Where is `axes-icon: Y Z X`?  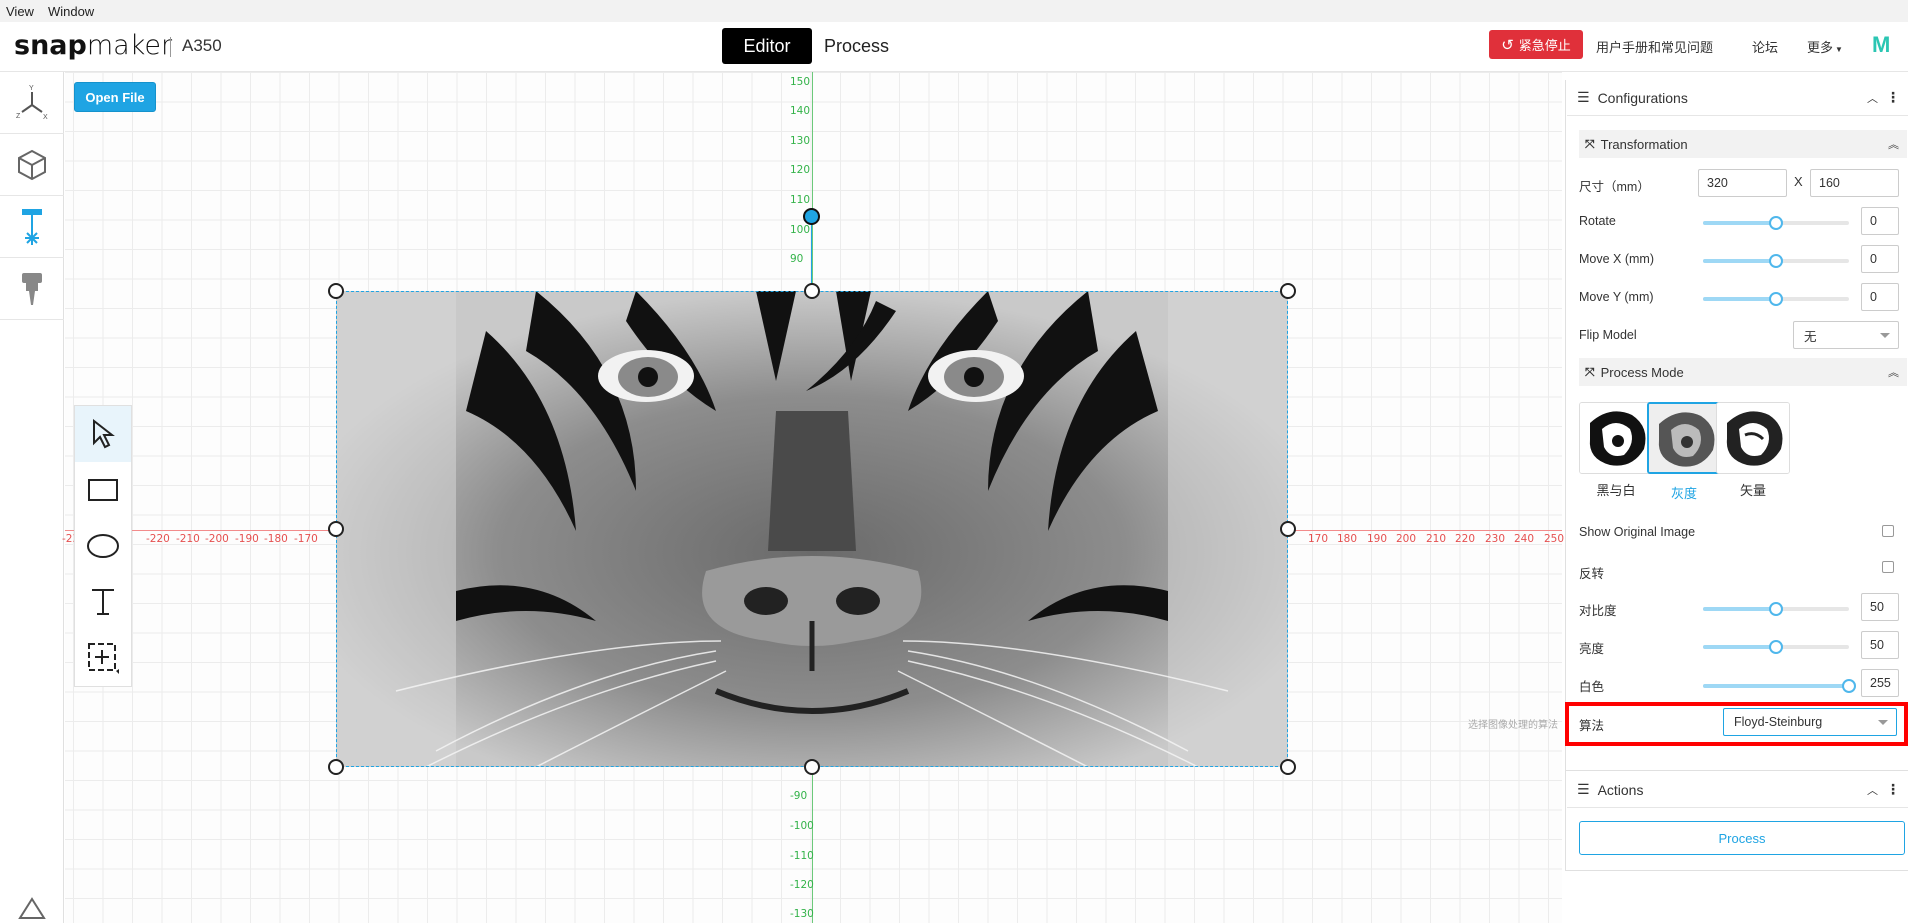
axes-icon: Y Z X is located at coordinates (32, 103).